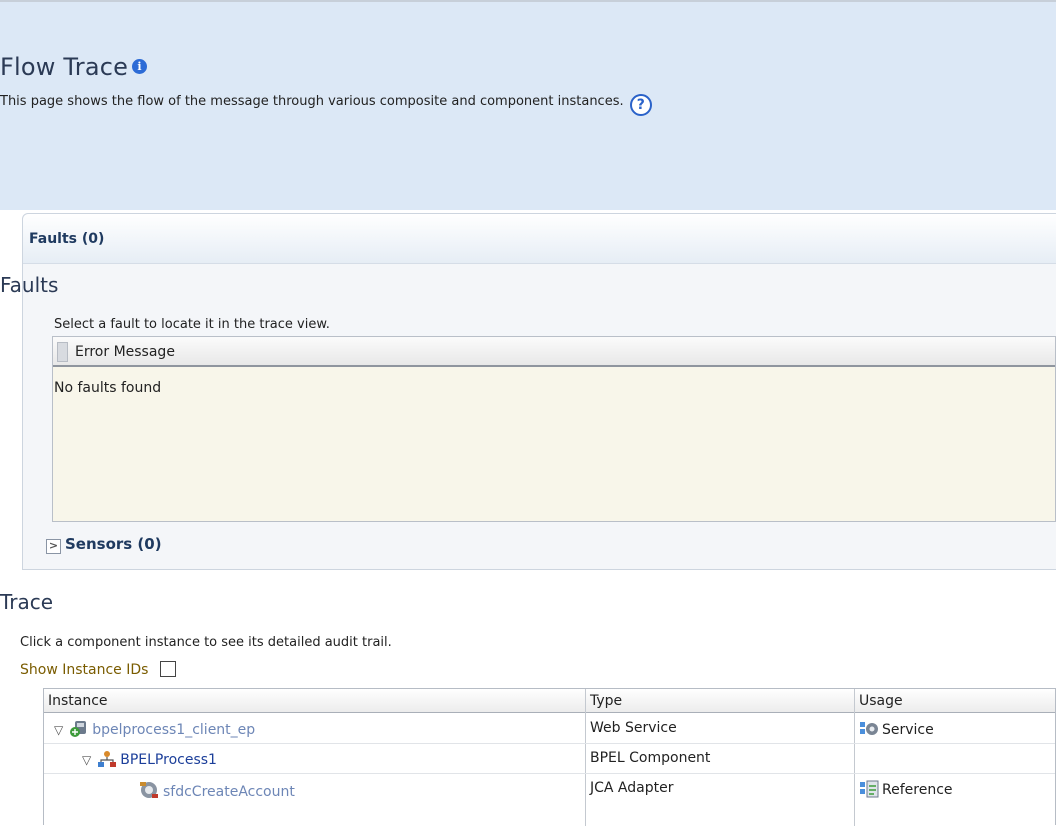 The width and height of the screenshot is (1056, 826). What do you see at coordinates (29, 285) in the screenshot?
I see `faults-heading: Faults` at bounding box center [29, 285].